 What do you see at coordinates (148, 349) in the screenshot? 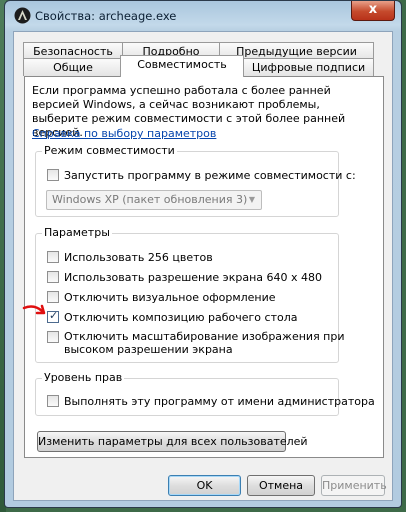
I see `disable-dpi-scaling-label-line2: высоком разрешении экрана` at bounding box center [148, 349].